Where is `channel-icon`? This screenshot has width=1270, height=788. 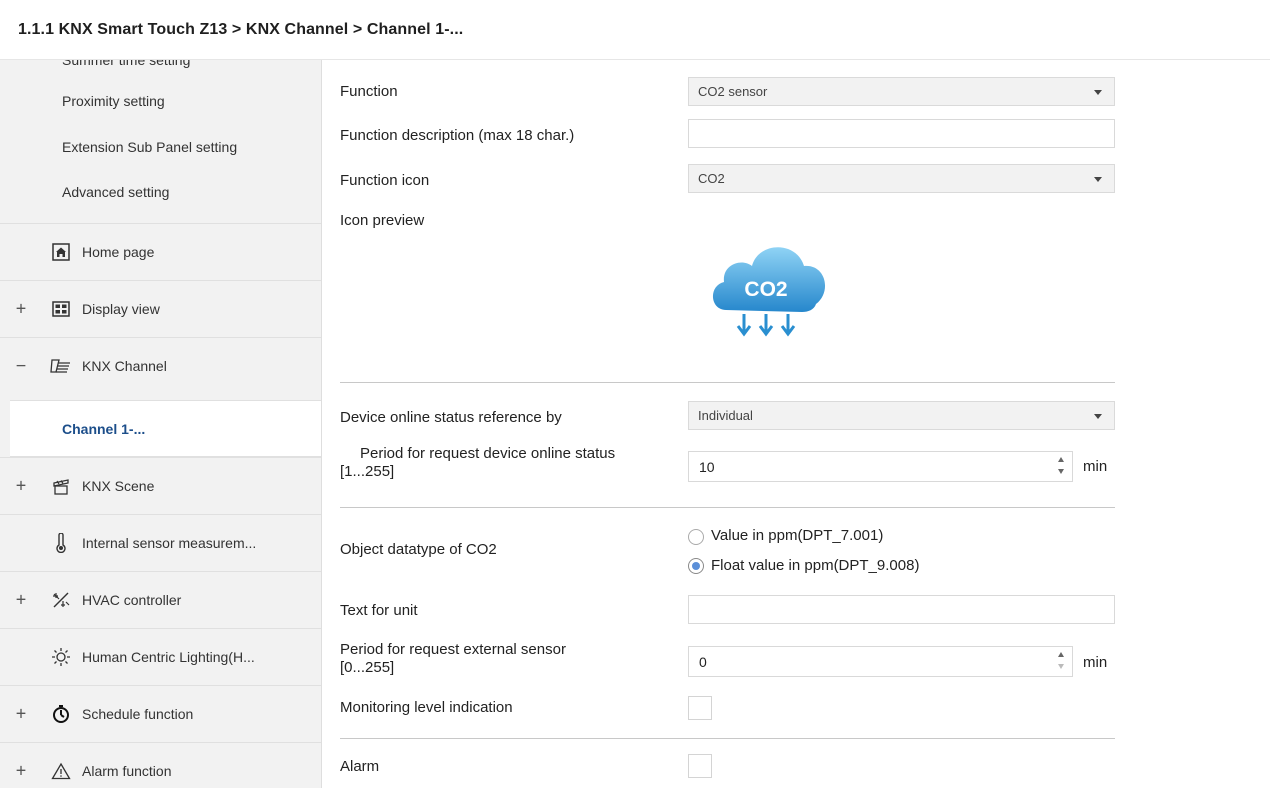 channel-icon is located at coordinates (61, 366).